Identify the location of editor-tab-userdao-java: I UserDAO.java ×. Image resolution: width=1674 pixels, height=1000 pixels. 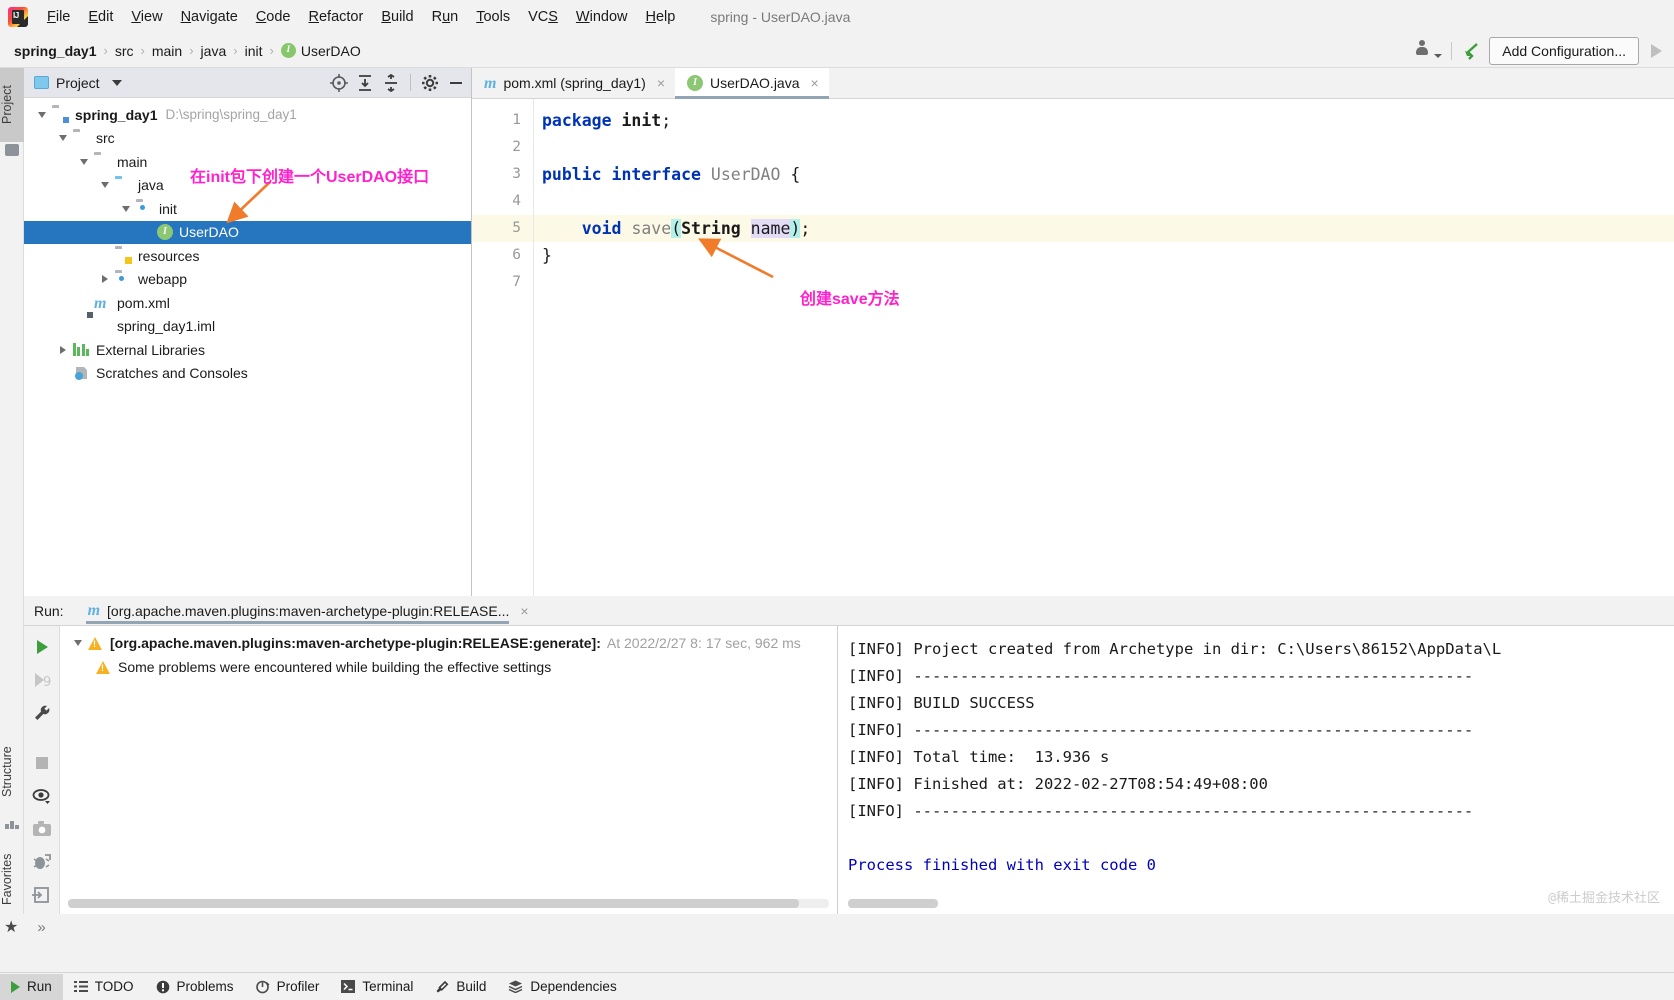
(752, 83).